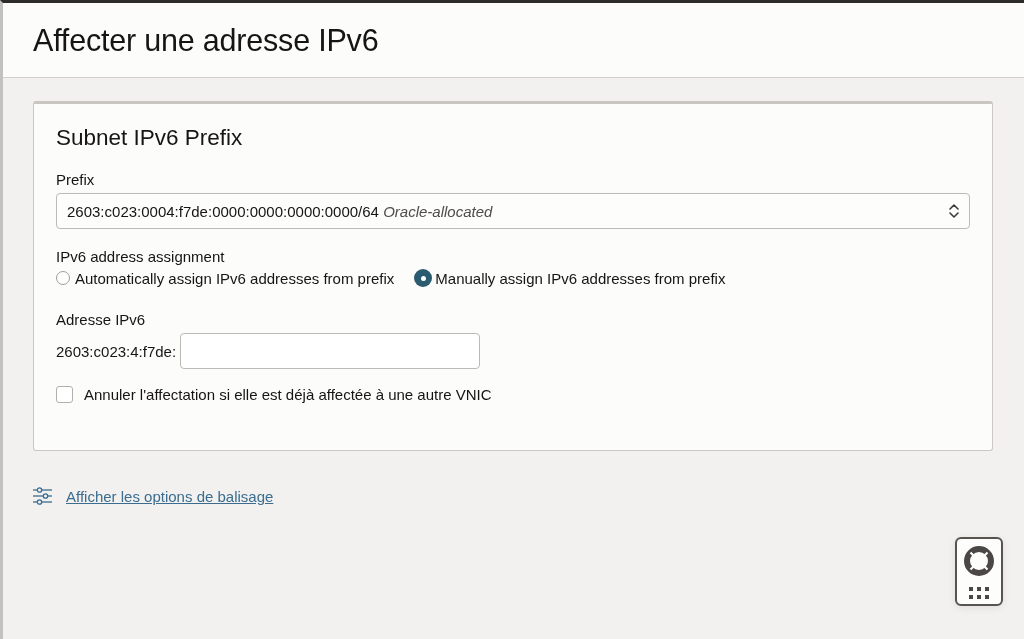  Describe the element at coordinates (330, 351) in the screenshot. I see `address-input` at that location.